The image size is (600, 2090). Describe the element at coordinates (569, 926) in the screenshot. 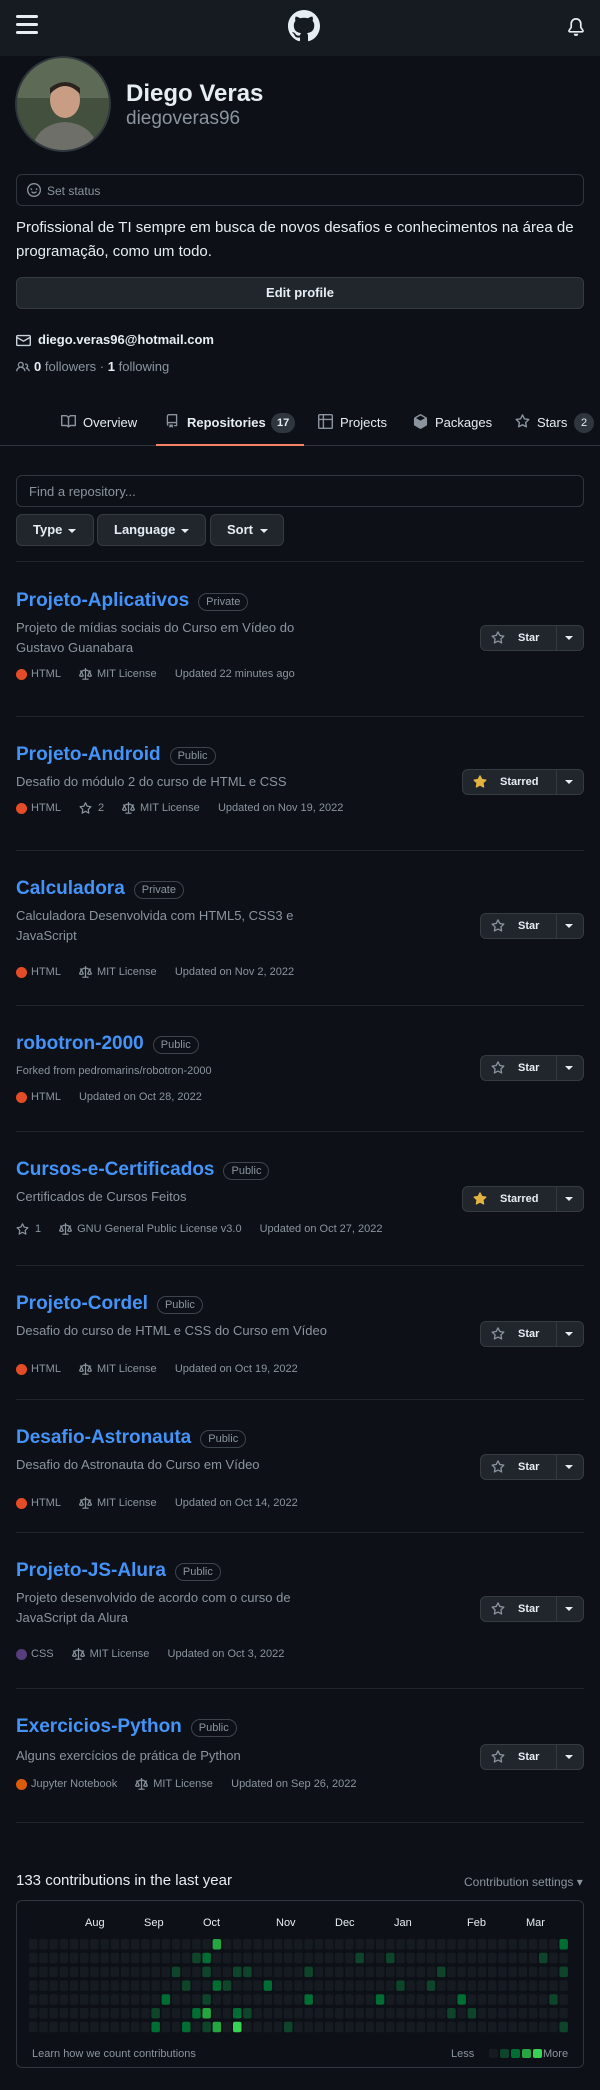

I see `star-list-dropdown` at that location.